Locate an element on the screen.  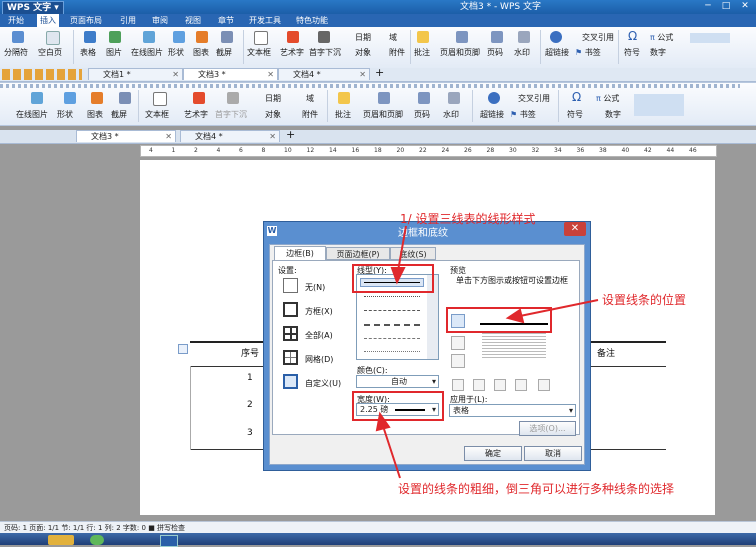
wps-taskbar-icon is located at coordinates (169, 541).